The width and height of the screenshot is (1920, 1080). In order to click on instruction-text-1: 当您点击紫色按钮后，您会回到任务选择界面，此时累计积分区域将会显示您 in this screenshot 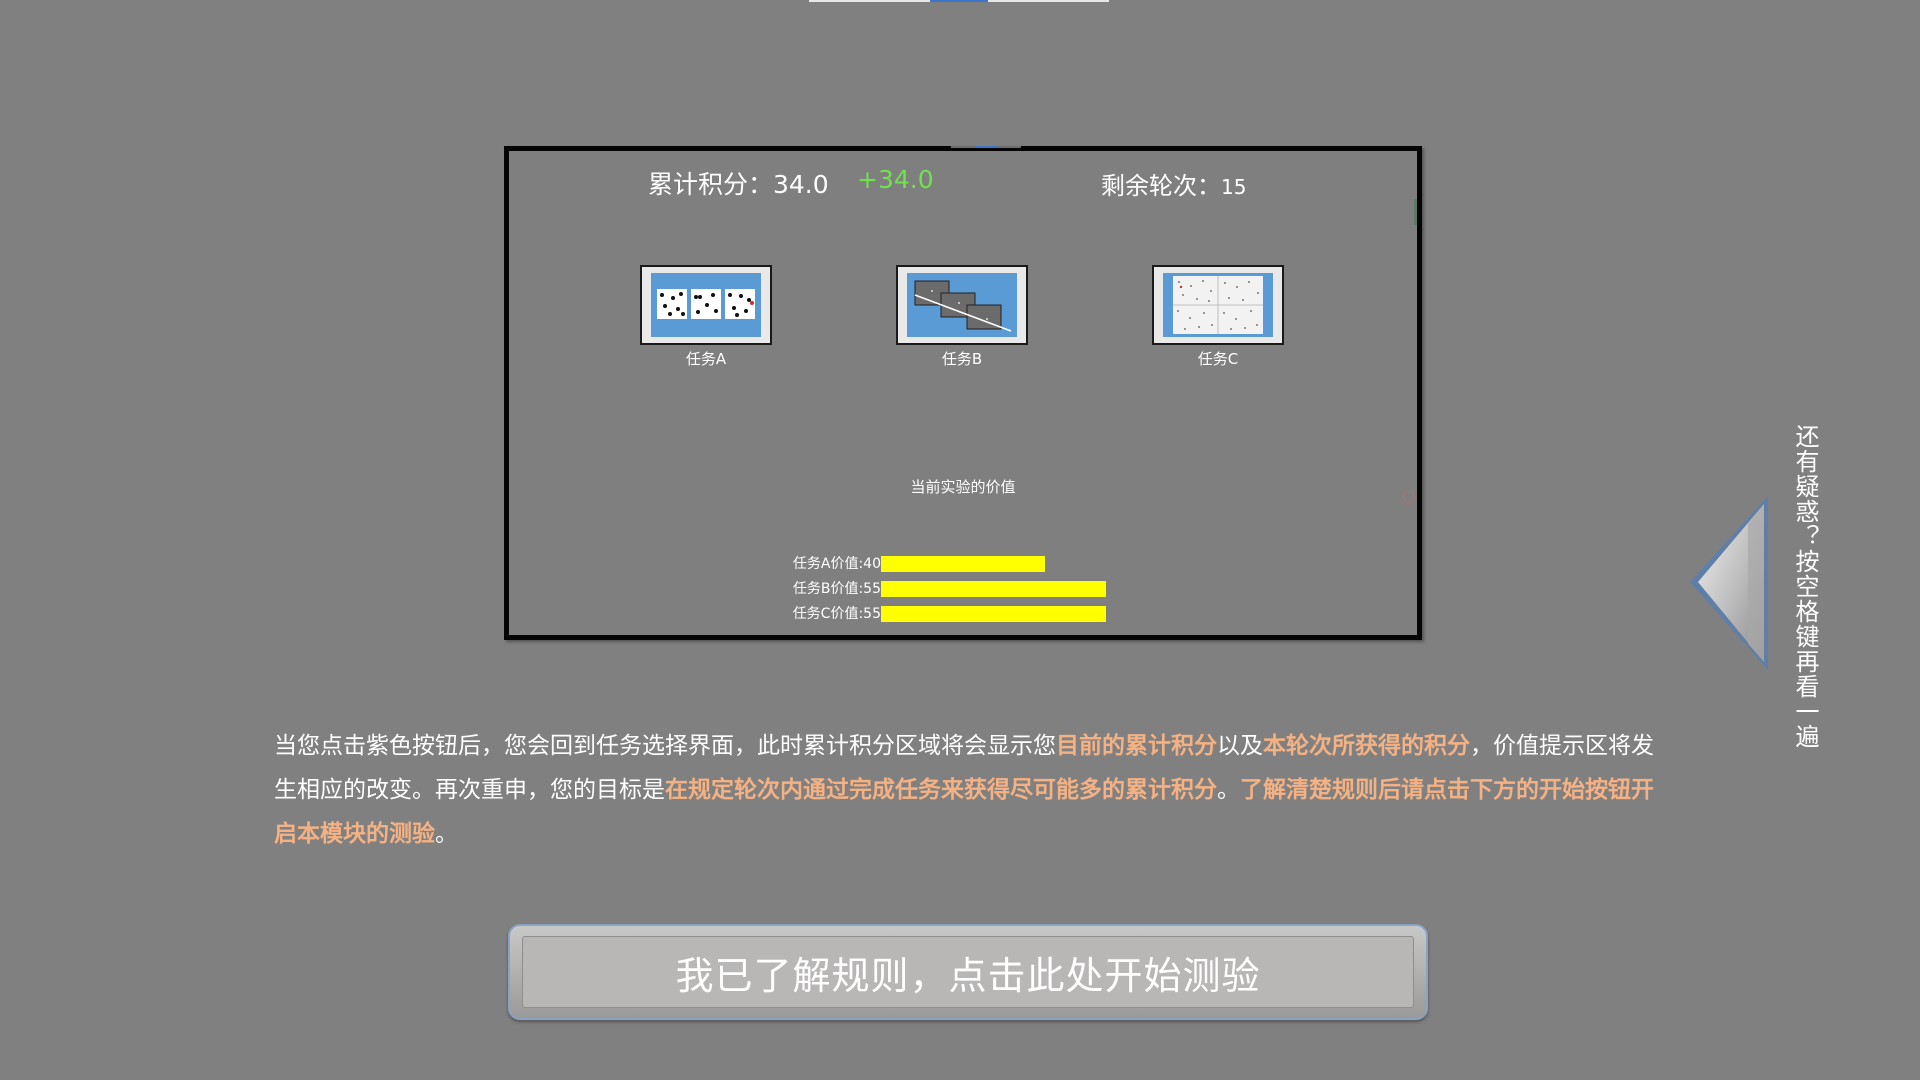, I will do `click(665, 746)`.